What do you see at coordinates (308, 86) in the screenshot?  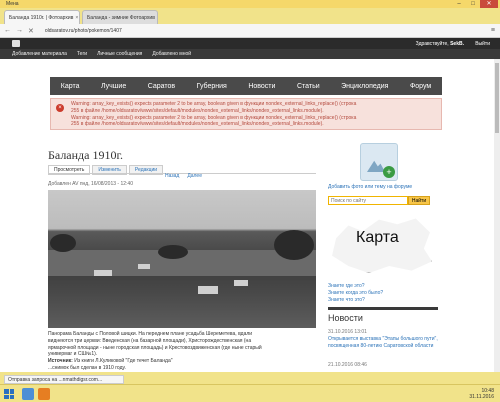 I see `nav-item-articles: Статьи` at bounding box center [308, 86].